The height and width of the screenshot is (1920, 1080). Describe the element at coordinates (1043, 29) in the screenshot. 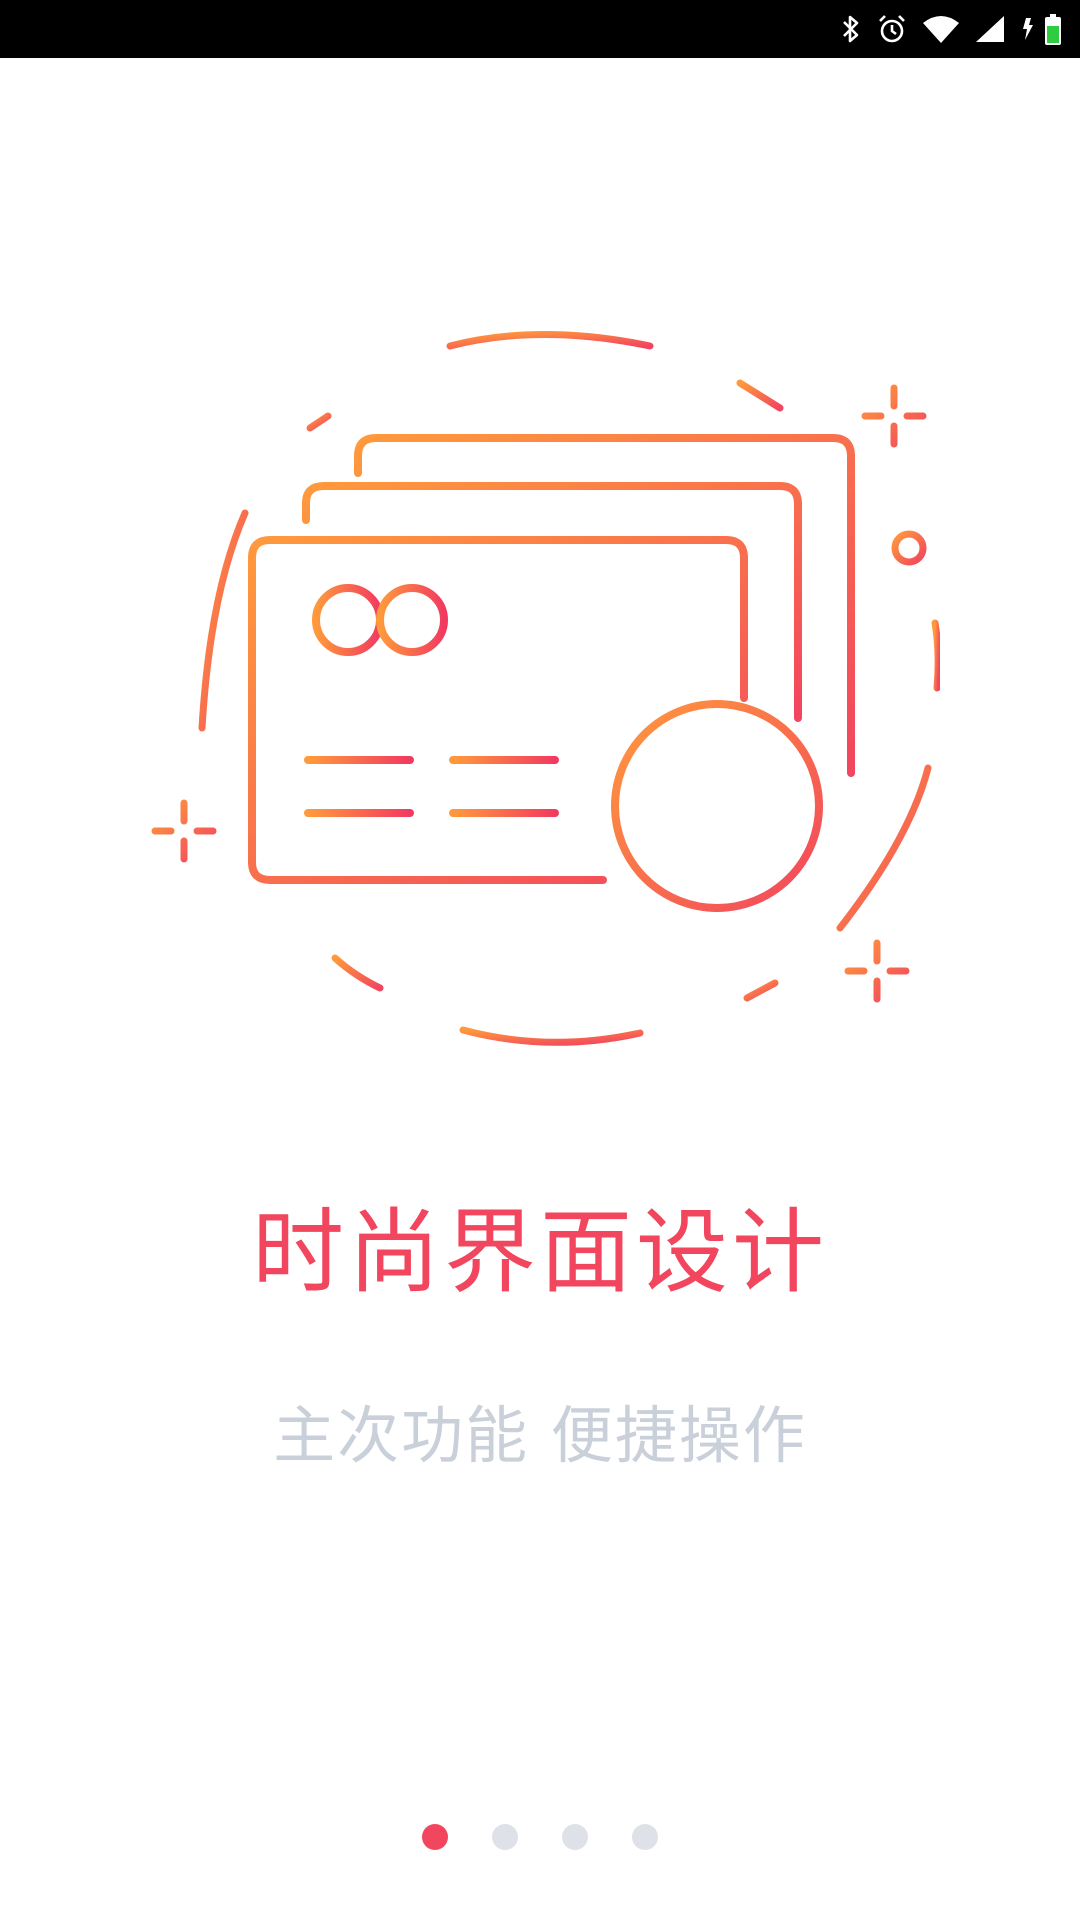

I see `battery-icon` at that location.